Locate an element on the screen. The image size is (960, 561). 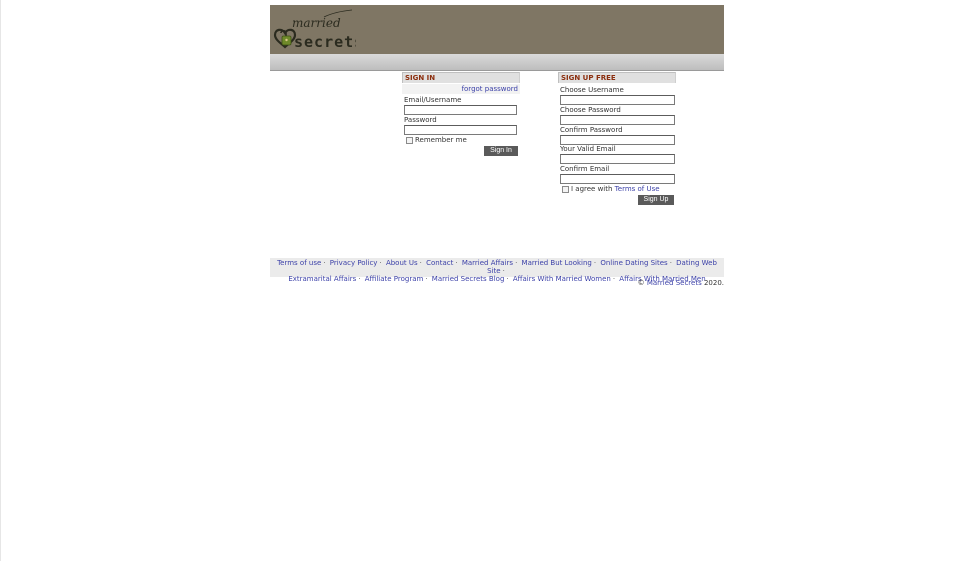
logo-secrets-text: secrets is located at coordinates (325, 42).